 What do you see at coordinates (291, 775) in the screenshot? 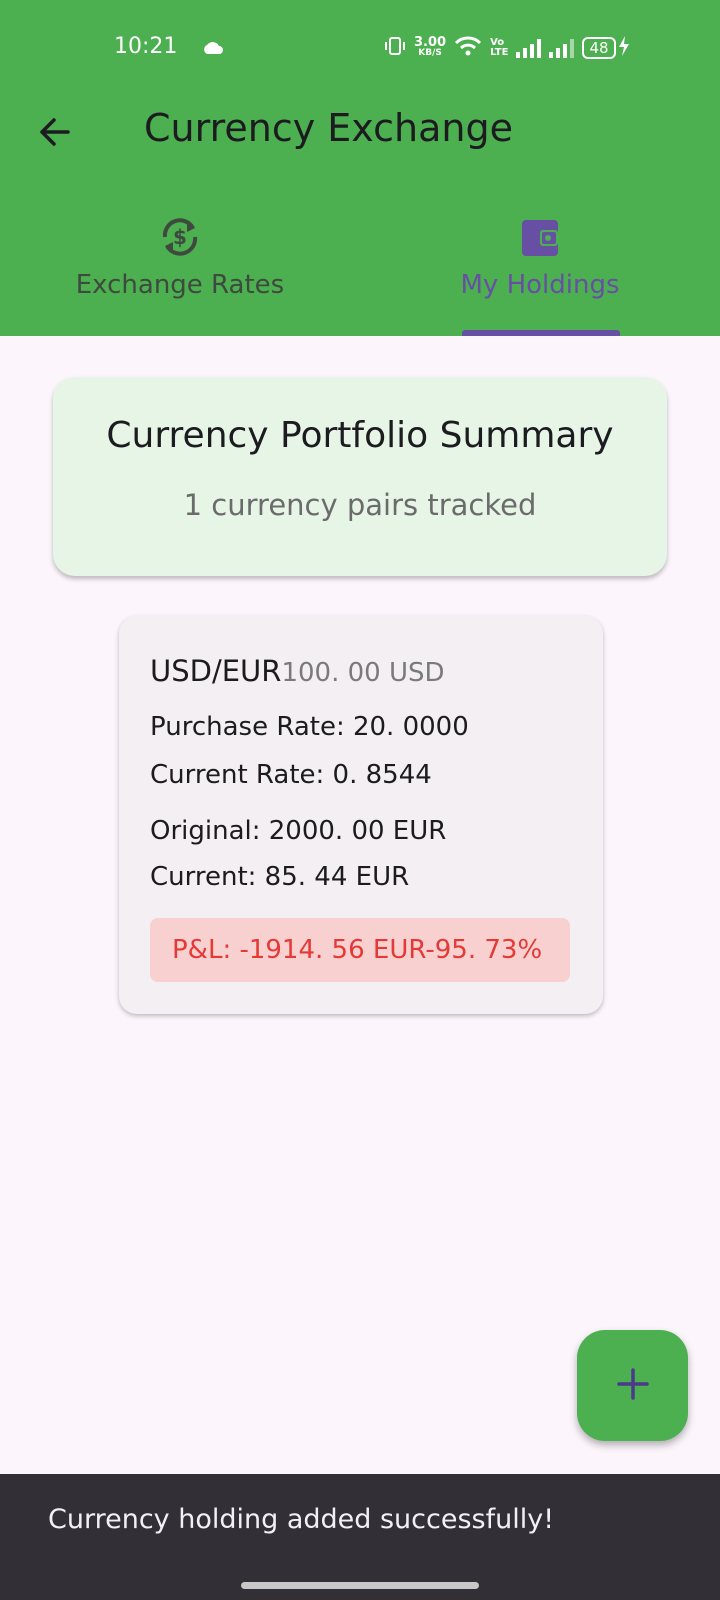
I see `current-rate: Current Rate: 0. 8544` at bounding box center [291, 775].